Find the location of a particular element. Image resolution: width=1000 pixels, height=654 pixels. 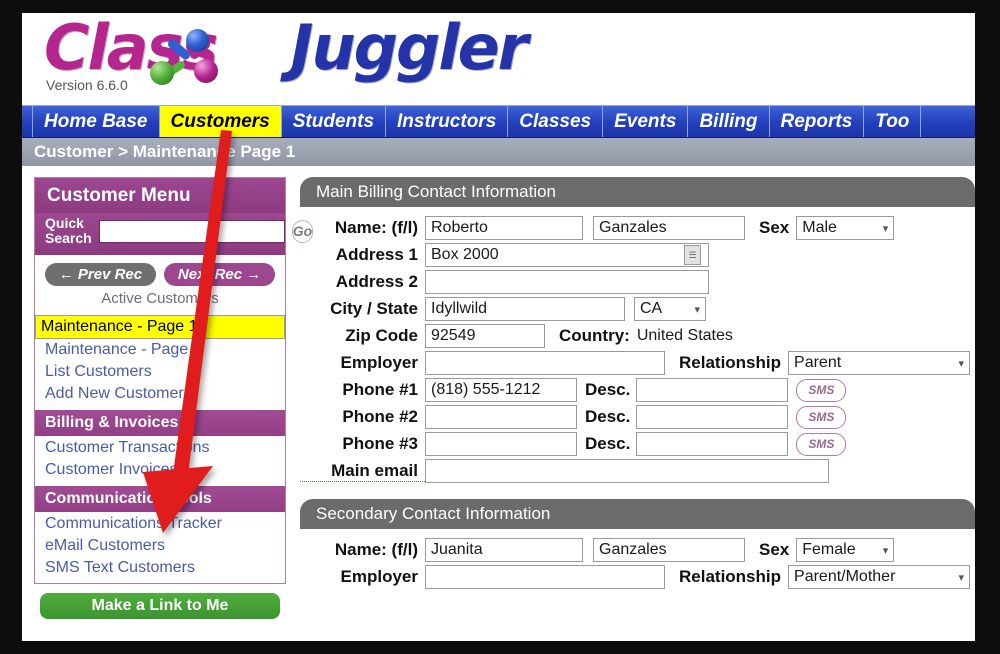

nav-item-instructors: Instructors is located at coordinates (447, 121).